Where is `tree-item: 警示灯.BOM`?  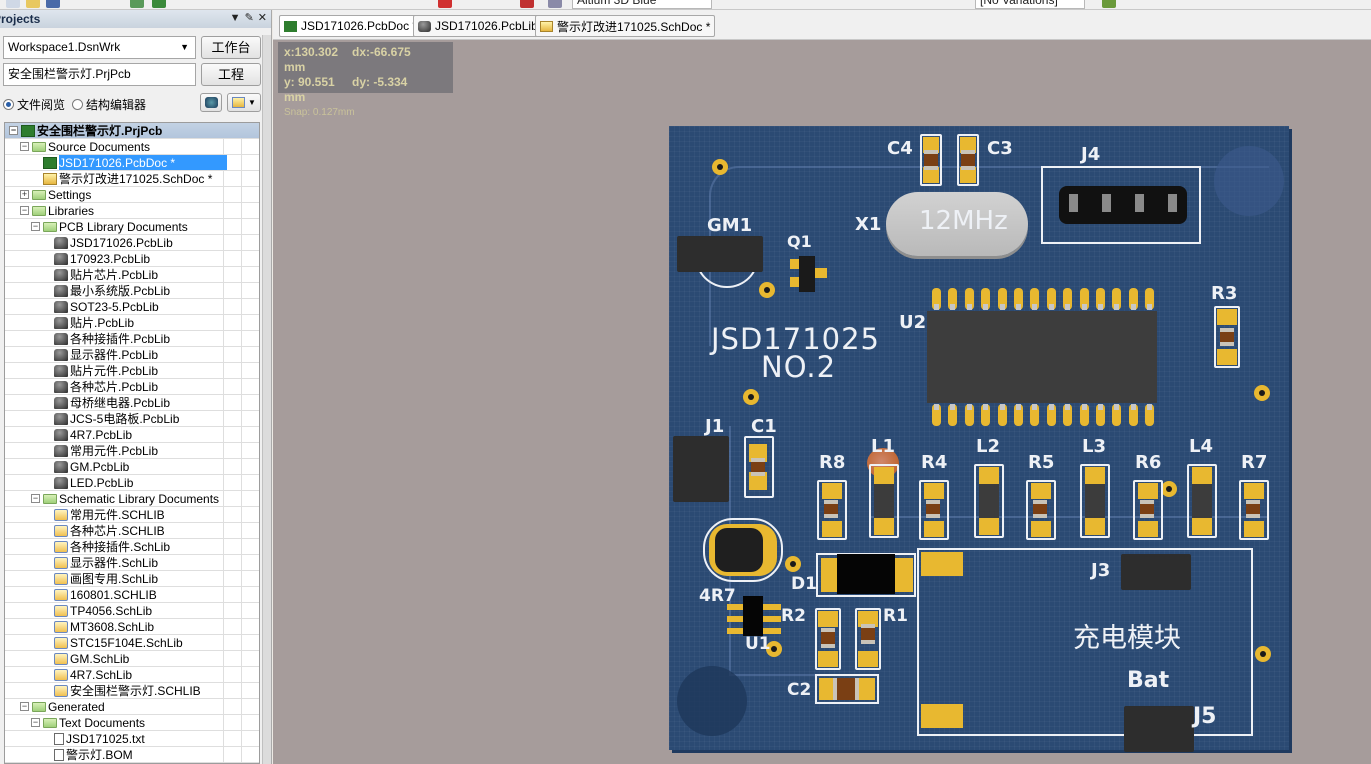
tree-item: 警示灯.BOM is located at coordinates (132, 755).